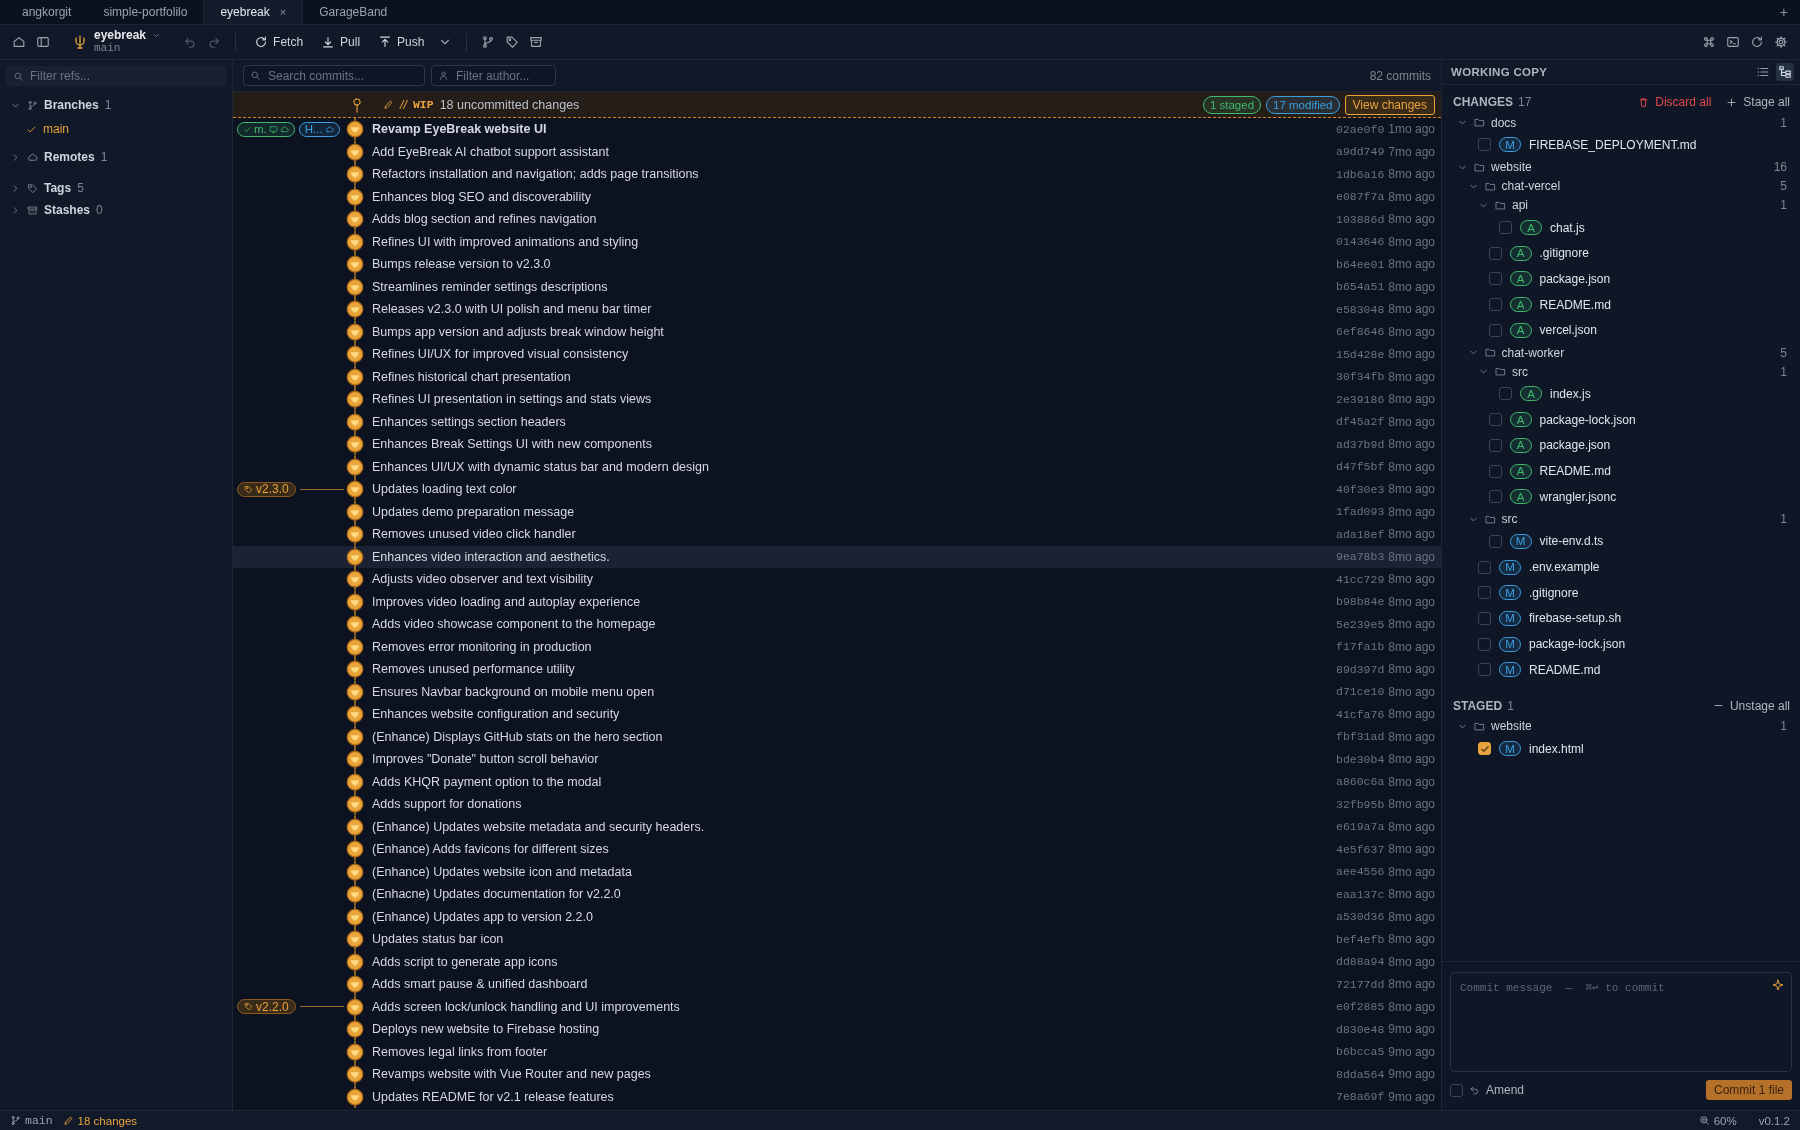  I want to click on repo-switcher: eyebreak main, so click(117, 42).